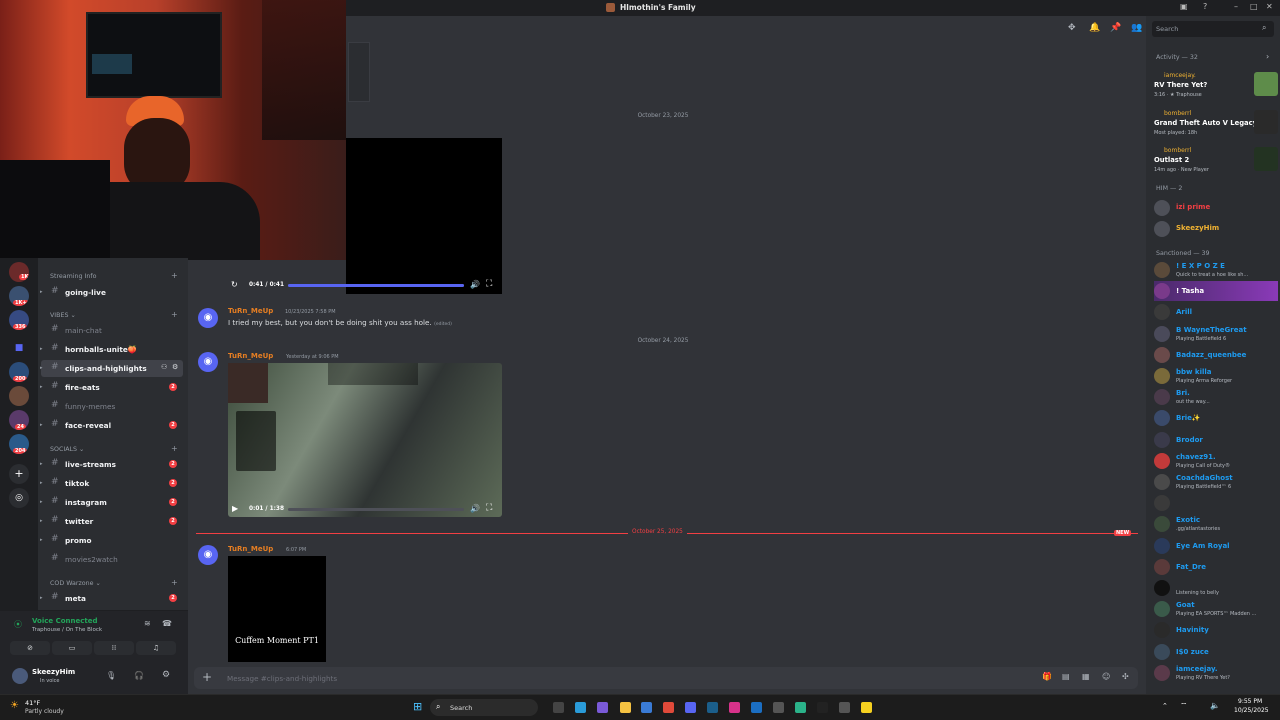  Describe the element at coordinates (111, 540) in the screenshot. I see `channel-promo: ▸ # promo` at that location.